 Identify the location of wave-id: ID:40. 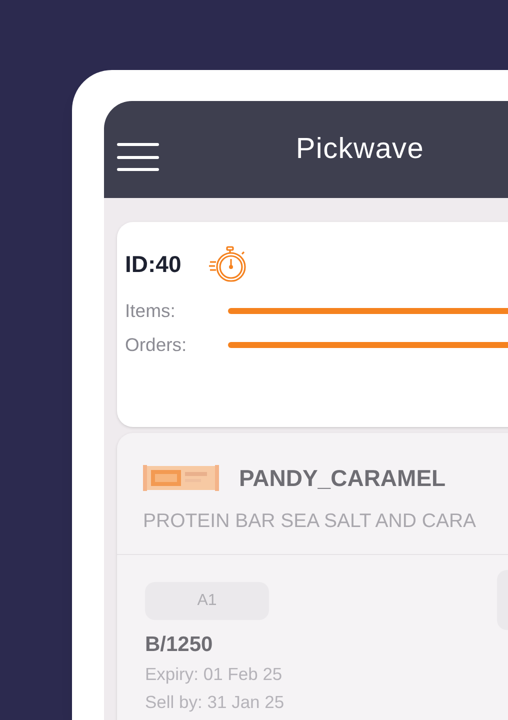
(153, 265).